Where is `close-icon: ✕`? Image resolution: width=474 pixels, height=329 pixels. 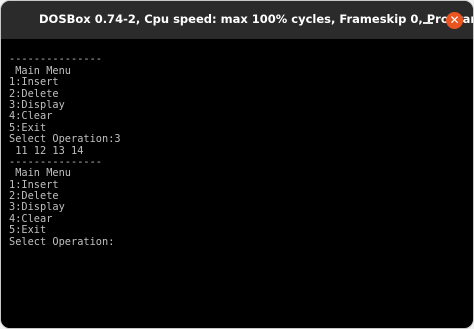 close-icon: ✕ is located at coordinates (454, 20).